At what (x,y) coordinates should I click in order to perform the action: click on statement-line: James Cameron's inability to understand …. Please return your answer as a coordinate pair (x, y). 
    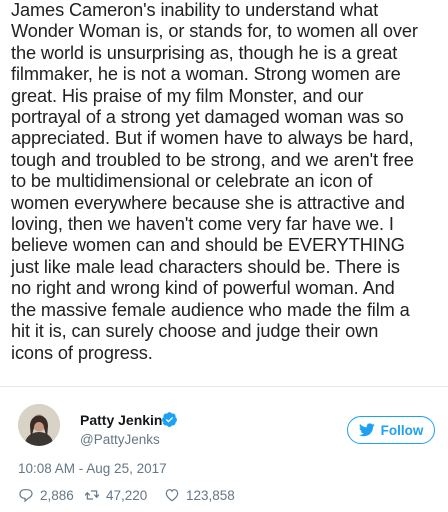
    Looking at the image, I should click on (195, 10).